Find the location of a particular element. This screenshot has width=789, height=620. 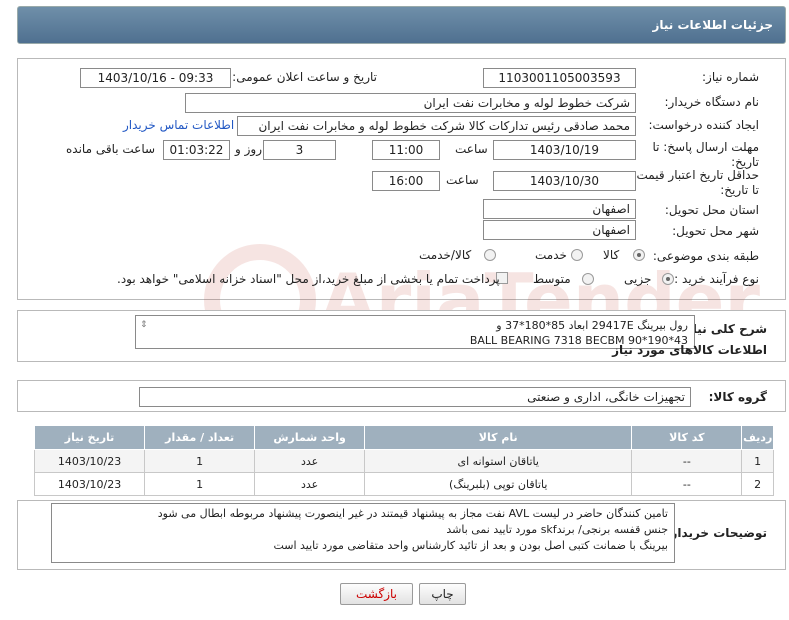

province-field: اصفهان is located at coordinates (559, 209).